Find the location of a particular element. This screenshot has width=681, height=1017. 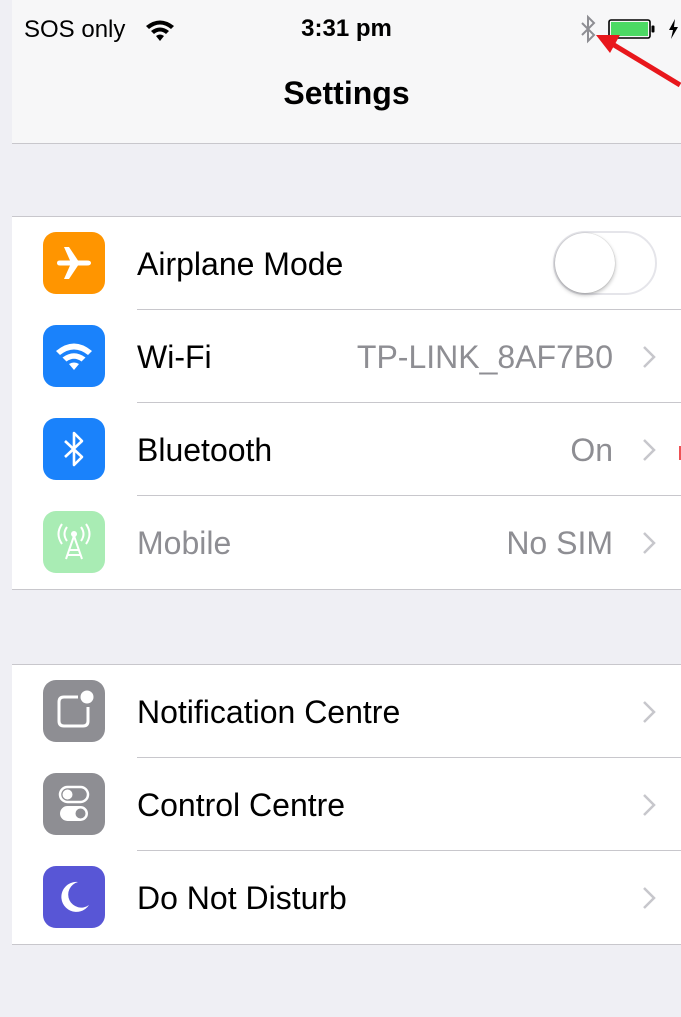

annotation-mark is located at coordinates (680, 453).